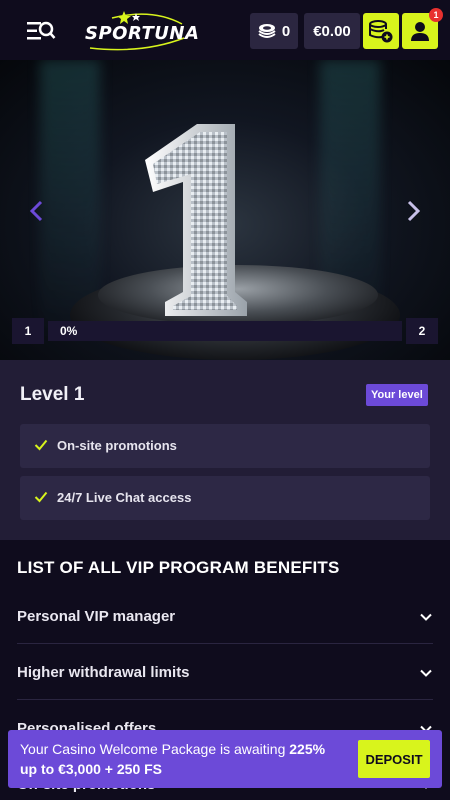  I want to click on coins-icon, so click(267, 31).